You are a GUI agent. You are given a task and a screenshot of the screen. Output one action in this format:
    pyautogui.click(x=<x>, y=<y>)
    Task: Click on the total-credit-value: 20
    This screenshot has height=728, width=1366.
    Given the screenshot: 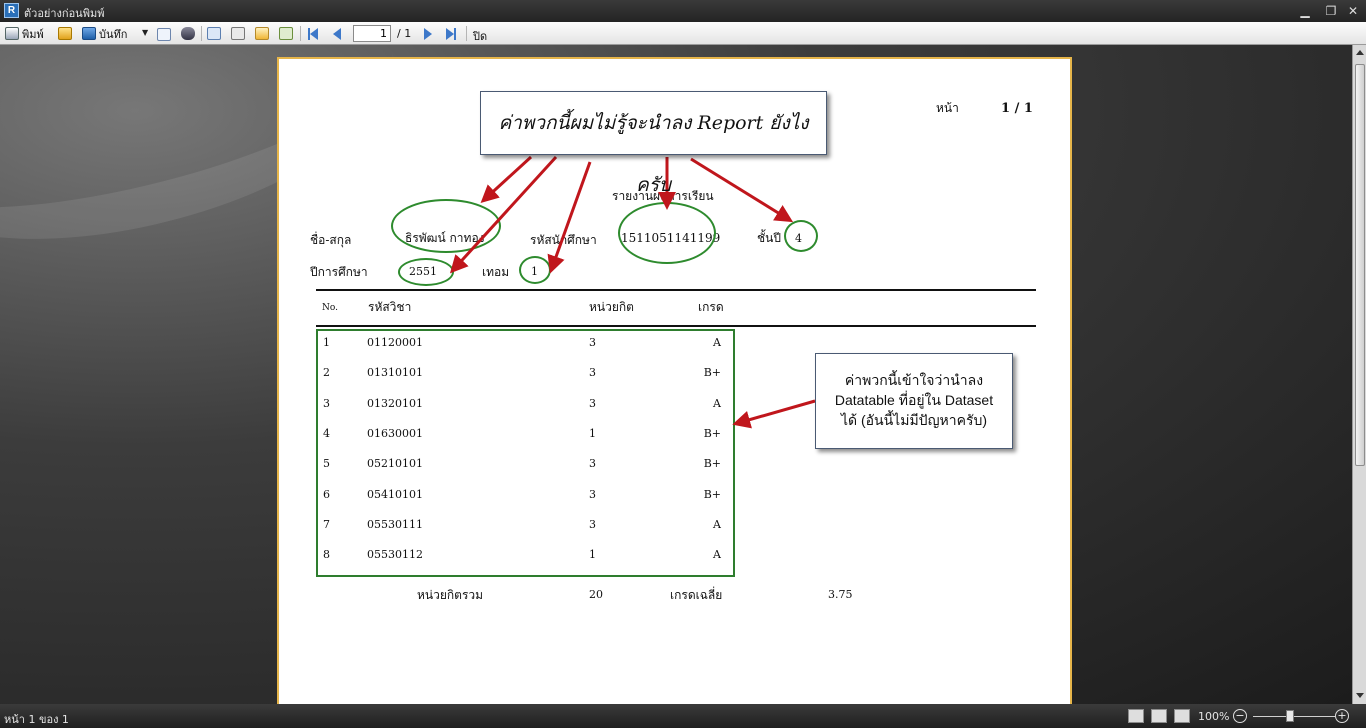 What is the action you would take?
    pyautogui.click(x=596, y=594)
    